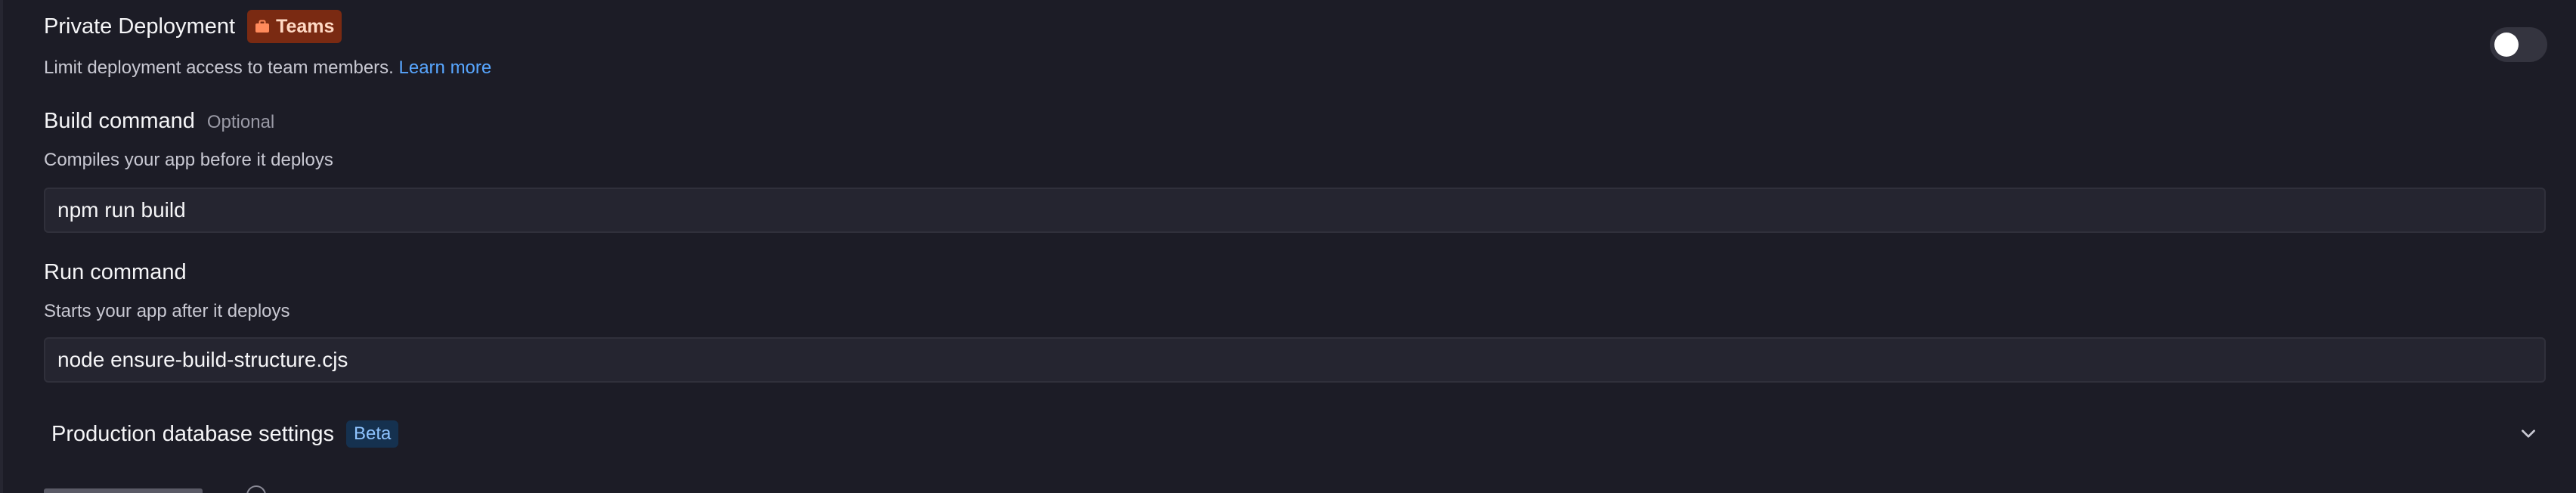 Image resolution: width=2576 pixels, height=493 pixels. I want to click on teams-badge-label: Teams, so click(305, 26).